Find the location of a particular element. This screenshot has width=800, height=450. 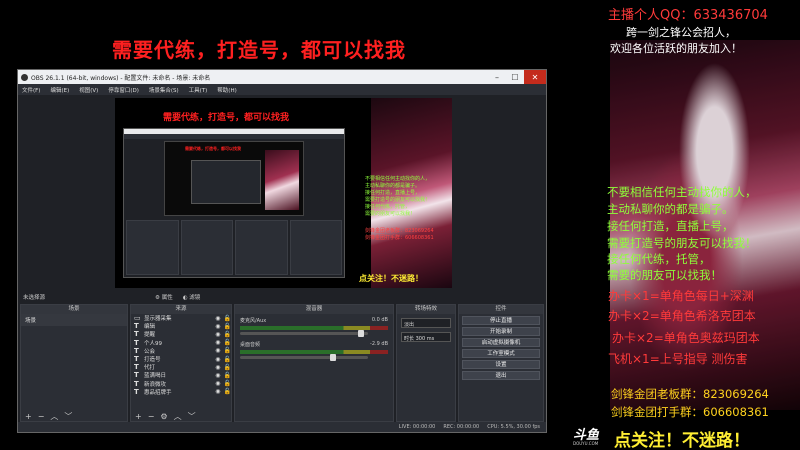

audio-mixer-dock: 混音器 麦克风/Aux 0.0 dB 桌面音频 -2.9 dB is located at coordinates (314, 363).